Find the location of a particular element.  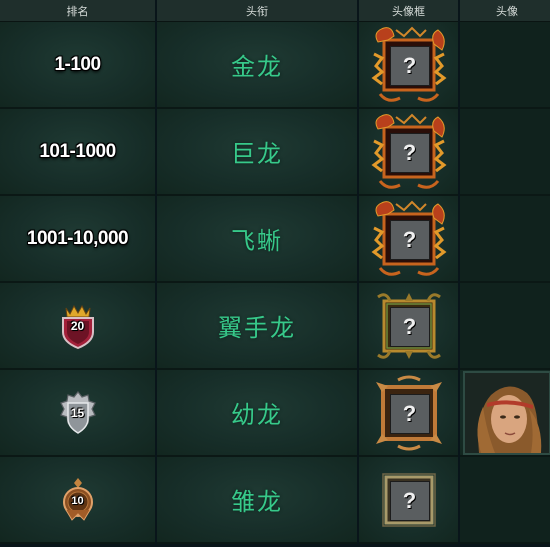

title-label: 金龙 is located at coordinates (257, 67).